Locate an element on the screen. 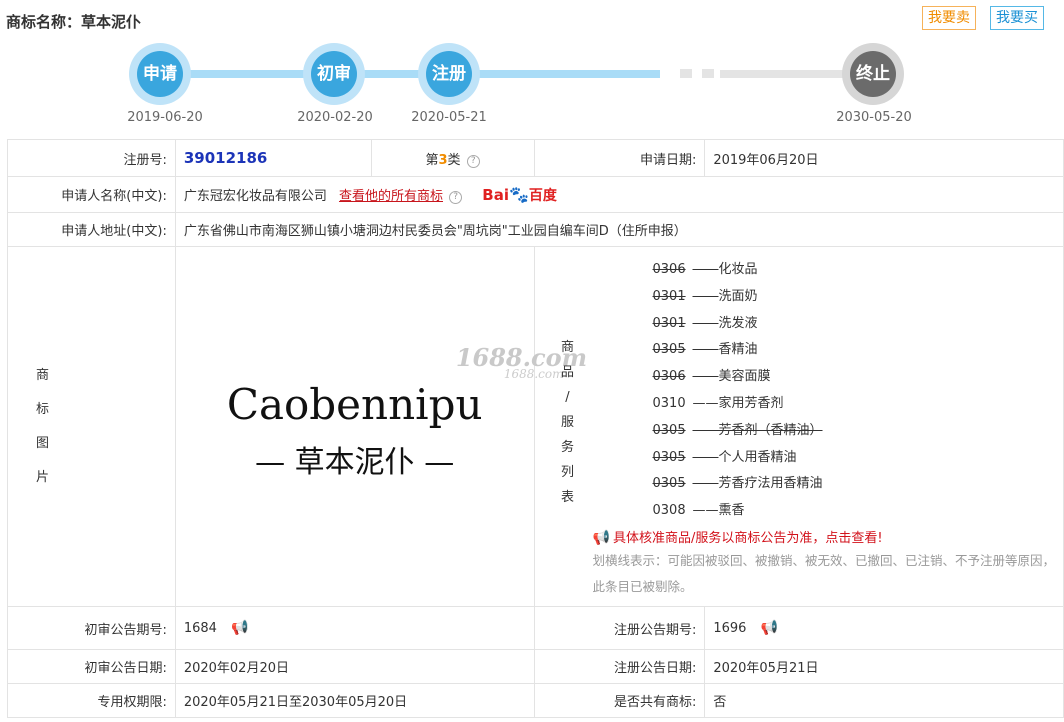 The height and width of the screenshot is (722, 1064). class-number: 3 is located at coordinates (443, 160).